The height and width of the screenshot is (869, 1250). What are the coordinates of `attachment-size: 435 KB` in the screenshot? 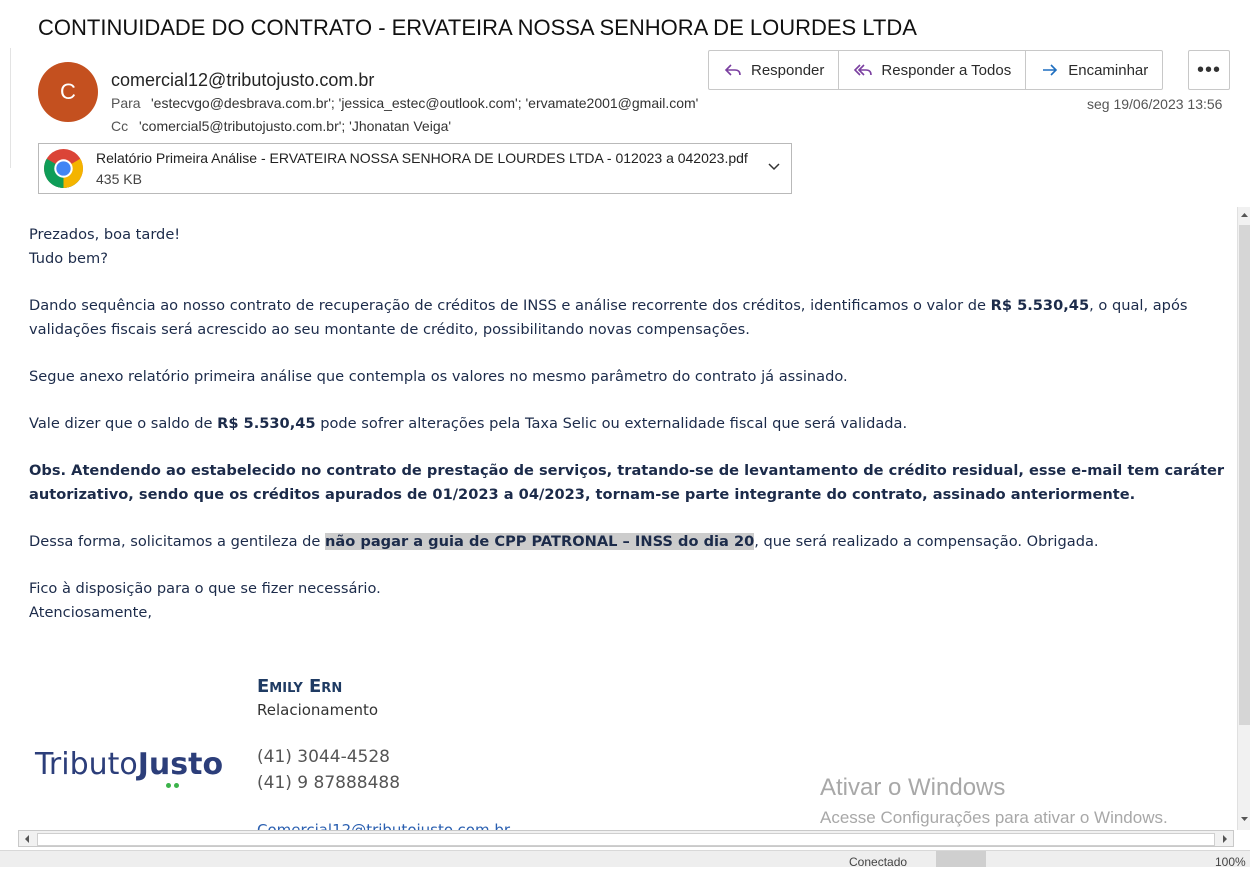 It's located at (119, 179).